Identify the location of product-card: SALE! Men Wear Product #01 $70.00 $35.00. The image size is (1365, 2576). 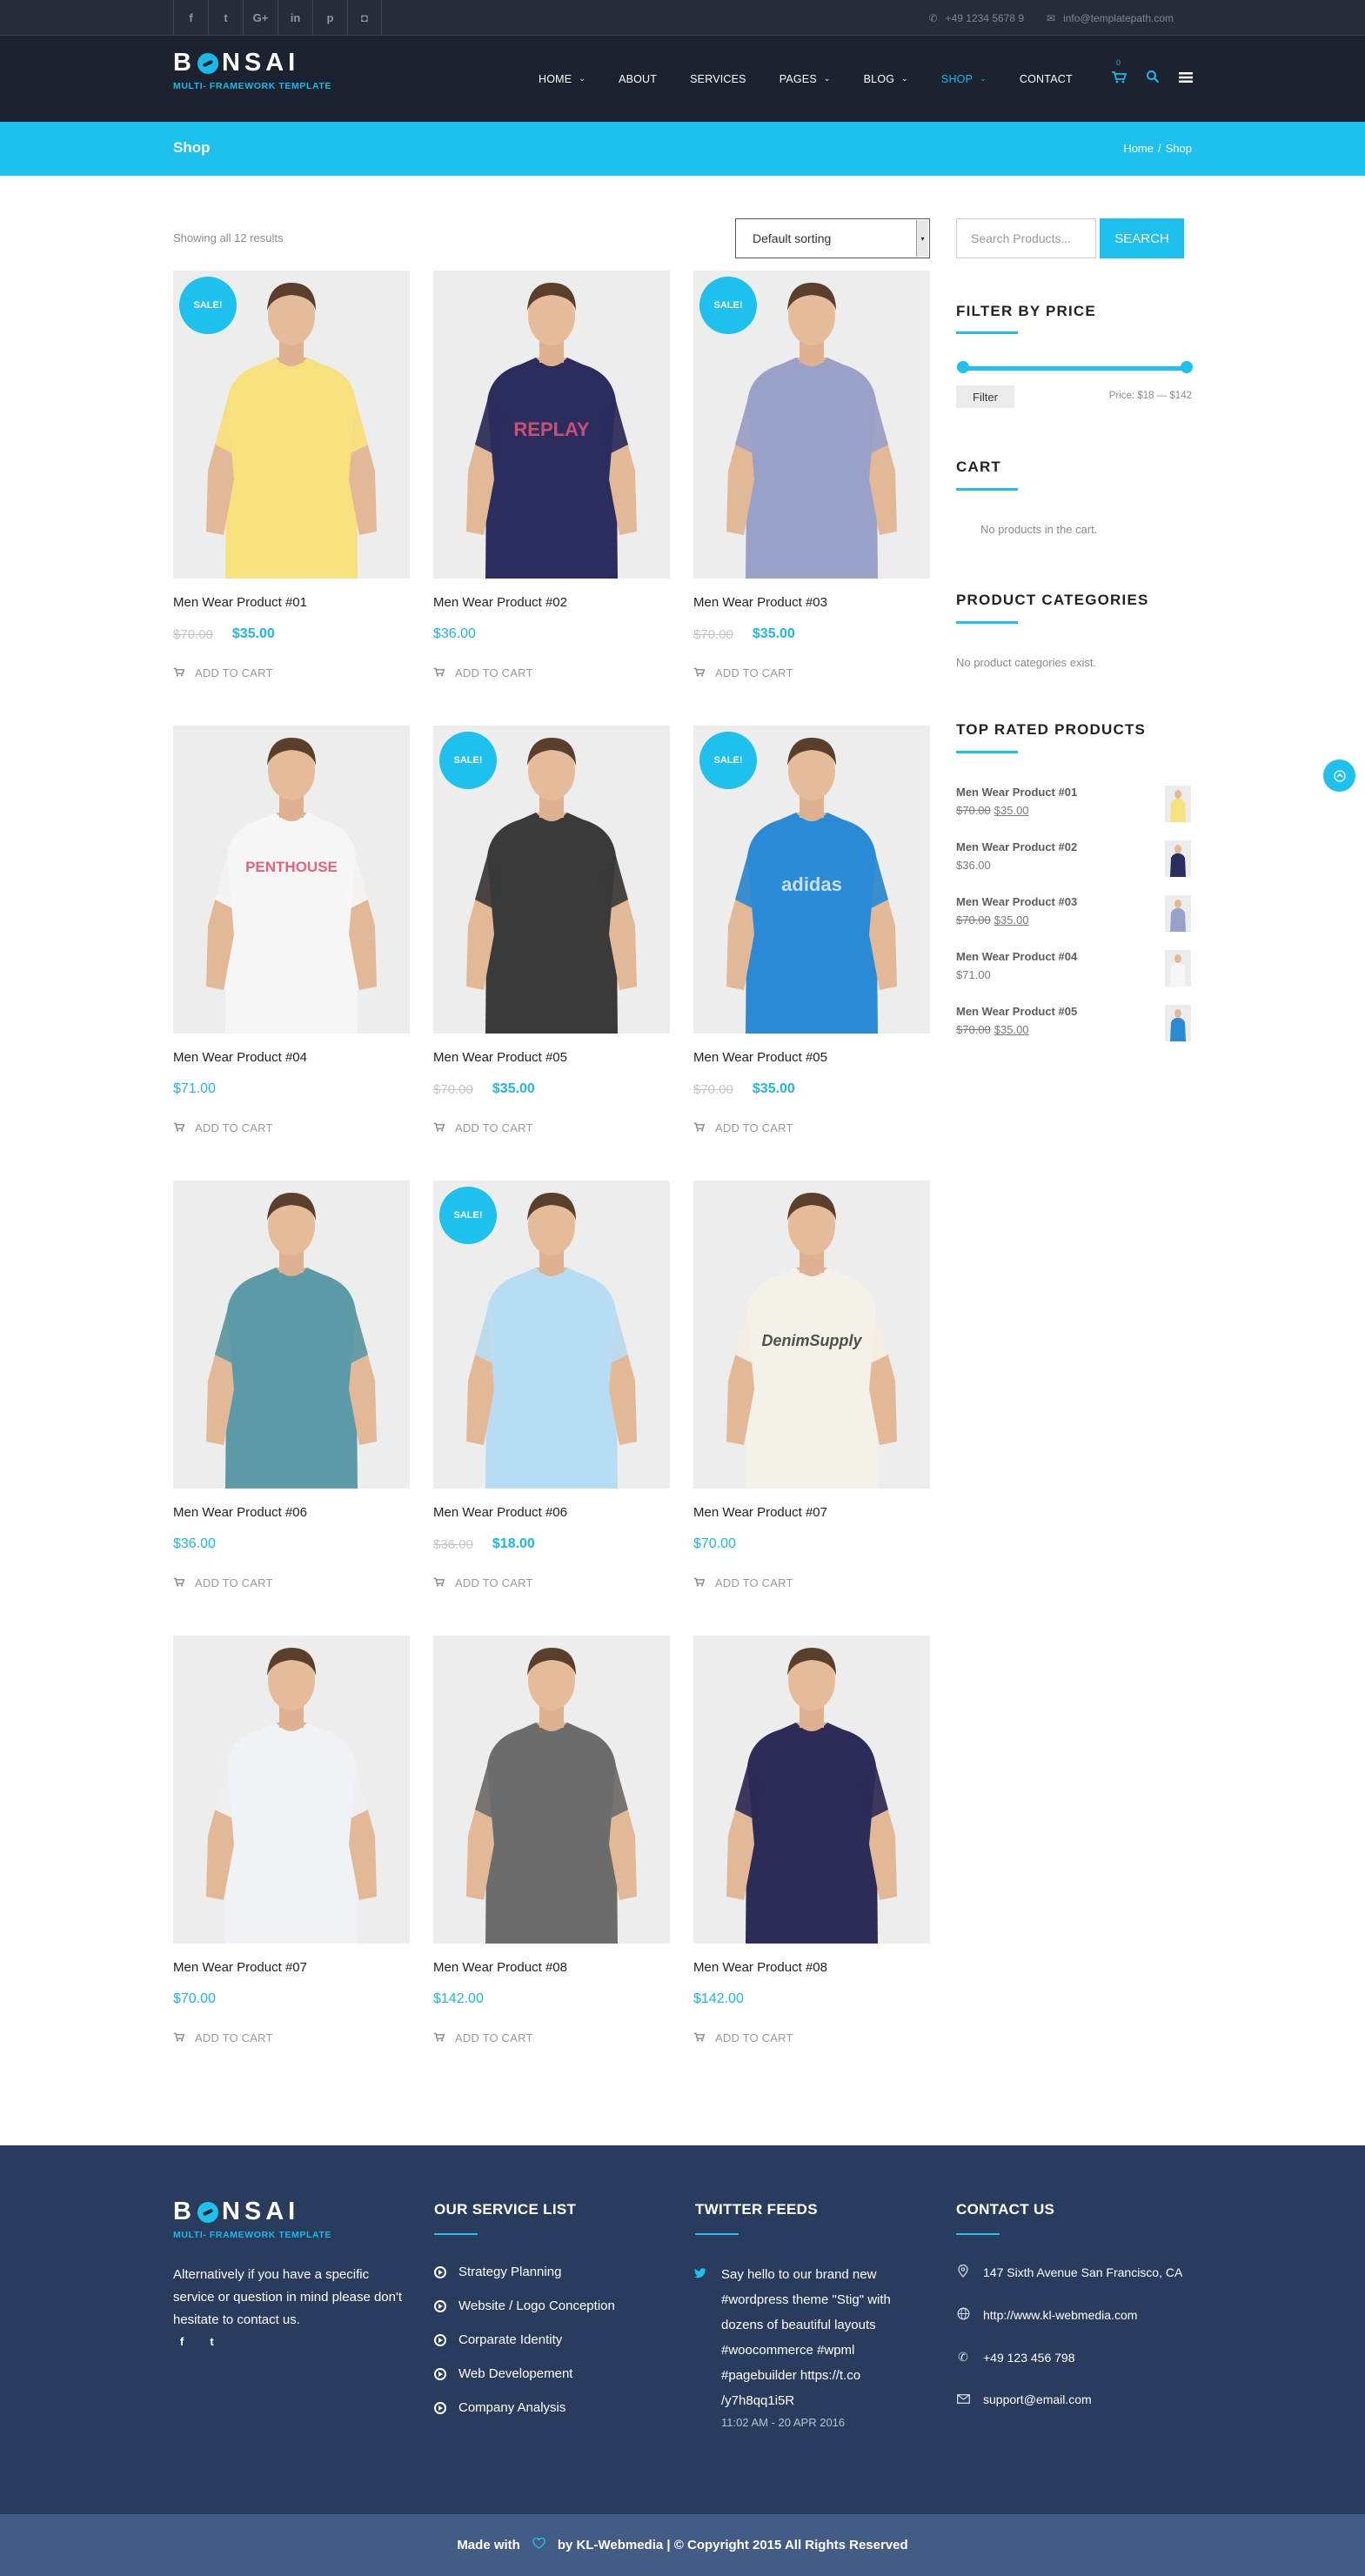
(291, 475).